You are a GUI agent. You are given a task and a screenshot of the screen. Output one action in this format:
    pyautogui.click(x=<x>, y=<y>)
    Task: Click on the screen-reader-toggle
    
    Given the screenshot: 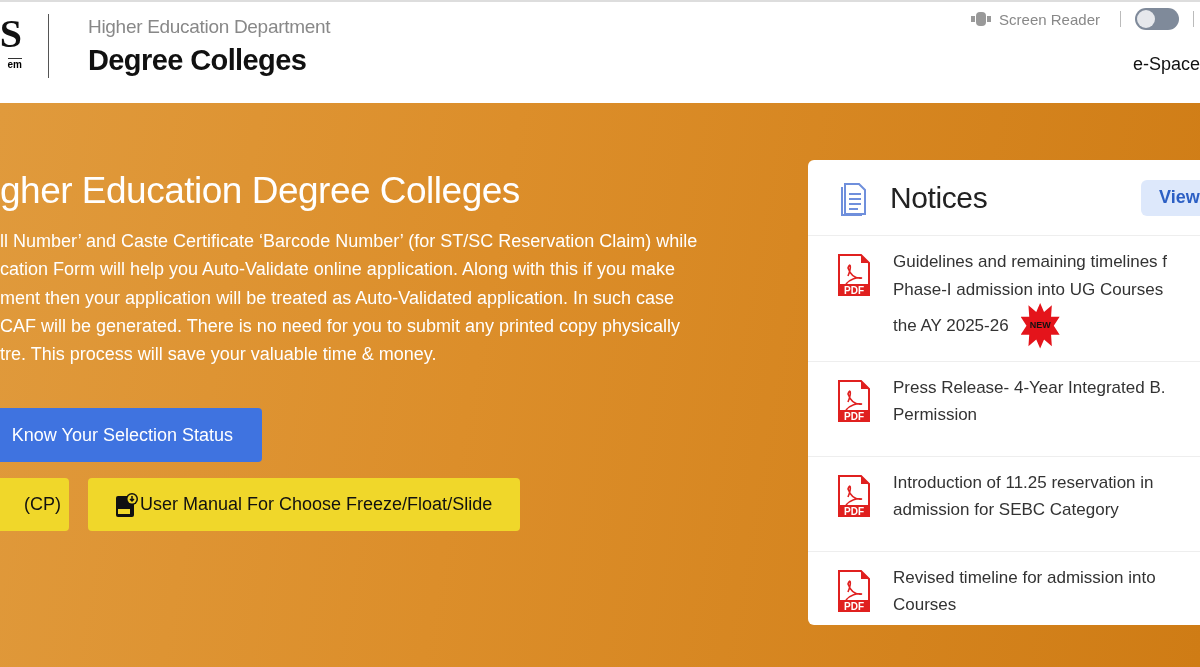 What is the action you would take?
    pyautogui.click(x=1157, y=19)
    